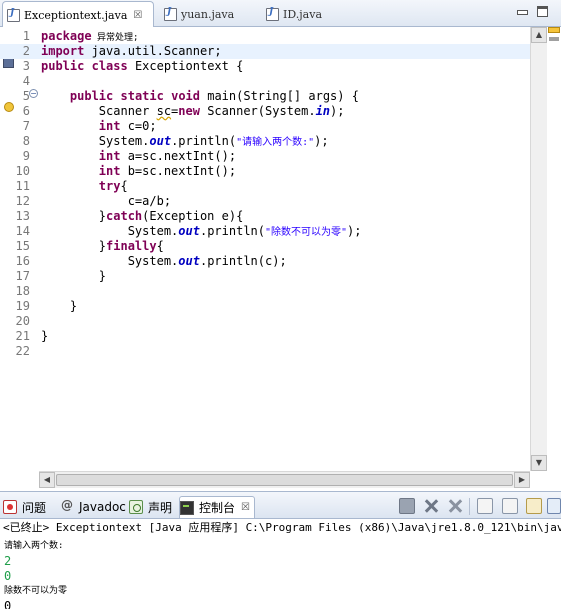  I want to click on code-token: (Exception e){, so click(193, 216).